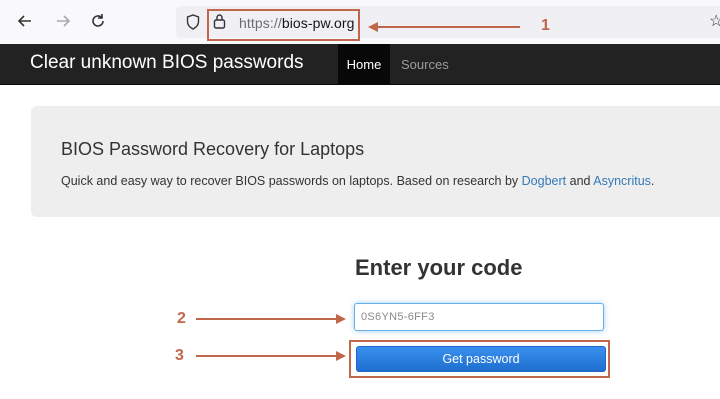  I want to click on annotation-marker-1: 1, so click(545, 25).